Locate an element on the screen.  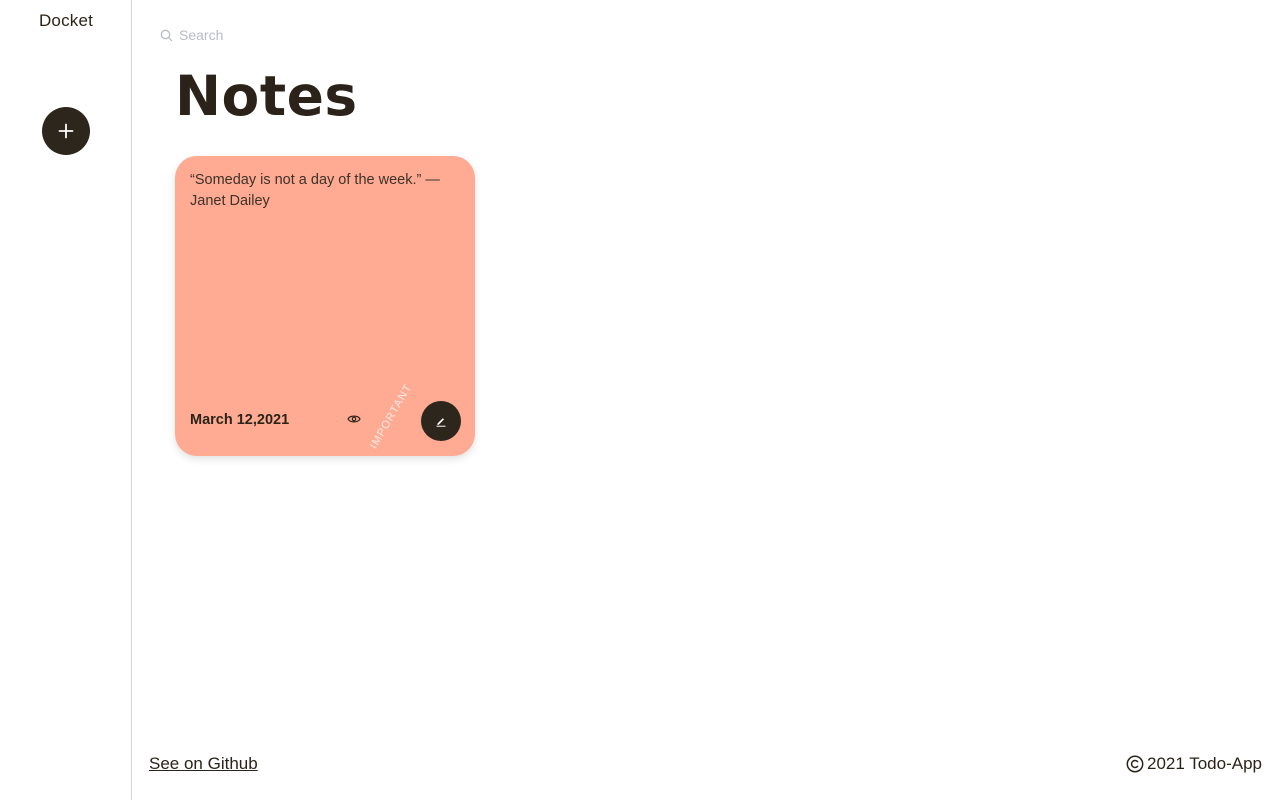
view-note-button is located at coordinates (354, 419).